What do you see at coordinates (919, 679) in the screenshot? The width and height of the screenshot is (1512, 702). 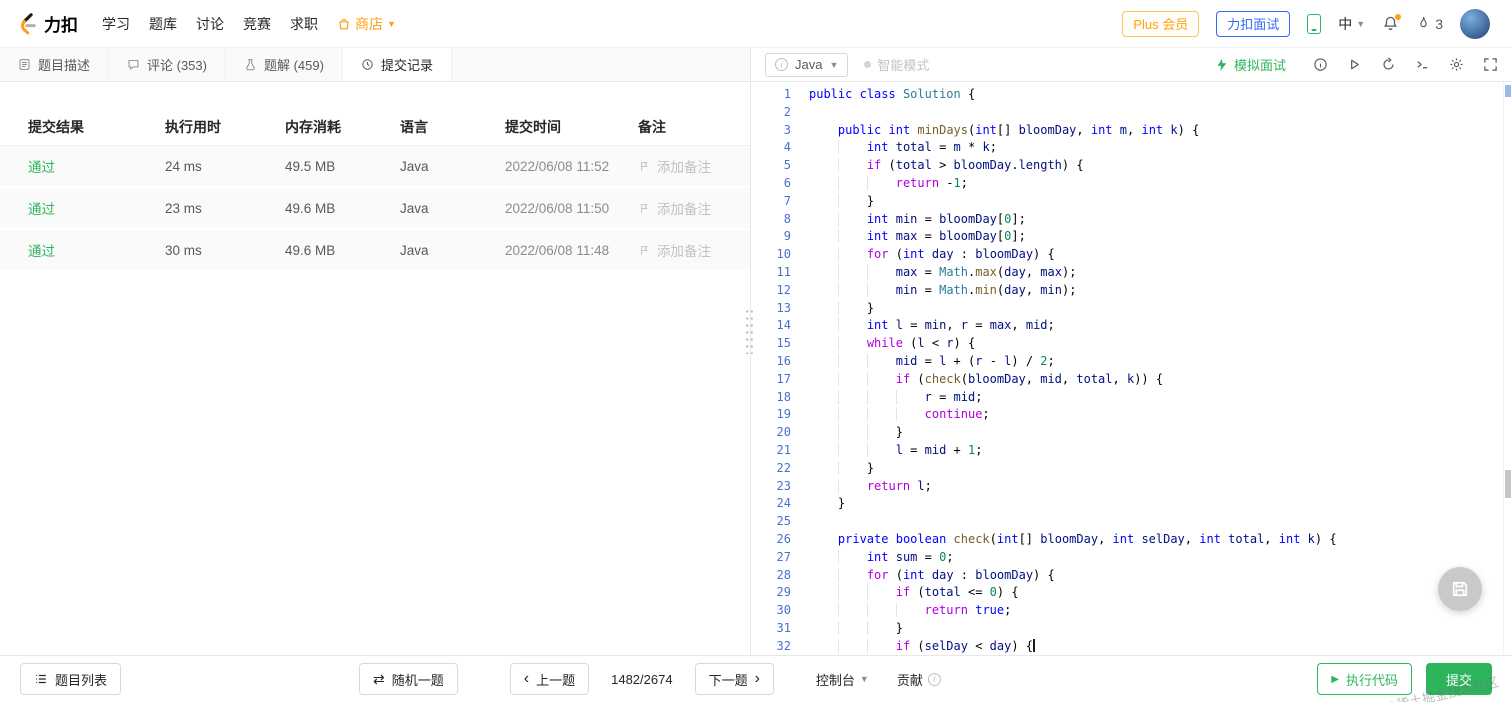 I see `contribute-button: 贡献 i` at bounding box center [919, 679].